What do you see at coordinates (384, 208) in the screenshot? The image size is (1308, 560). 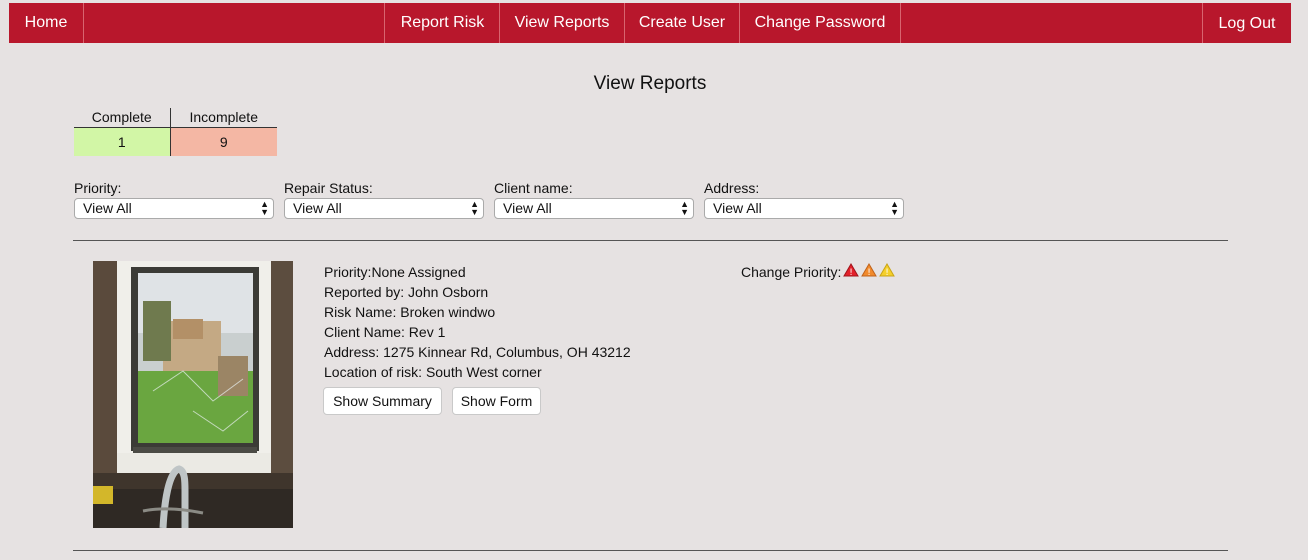 I see `repair-status-select: View All ▲ ▼` at bounding box center [384, 208].